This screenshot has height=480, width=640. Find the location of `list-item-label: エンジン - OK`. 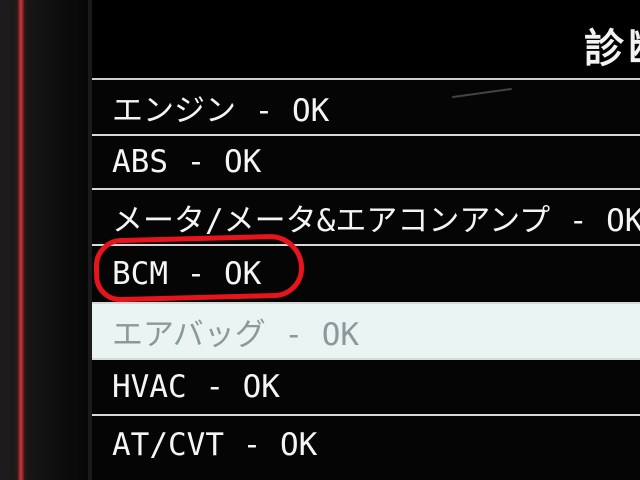

list-item-label: エンジン - OK is located at coordinates (221, 110).